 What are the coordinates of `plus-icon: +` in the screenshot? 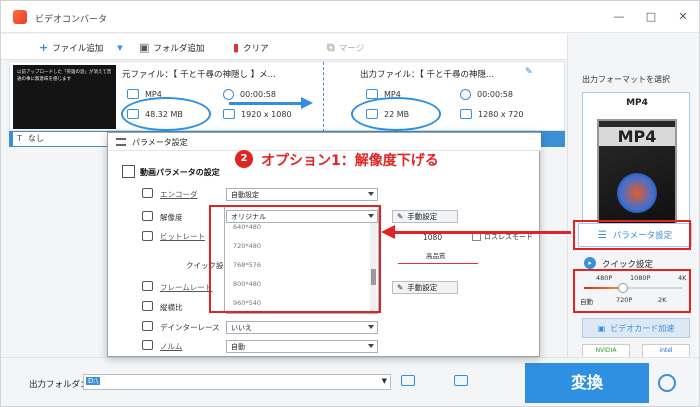 It's located at (44, 47).